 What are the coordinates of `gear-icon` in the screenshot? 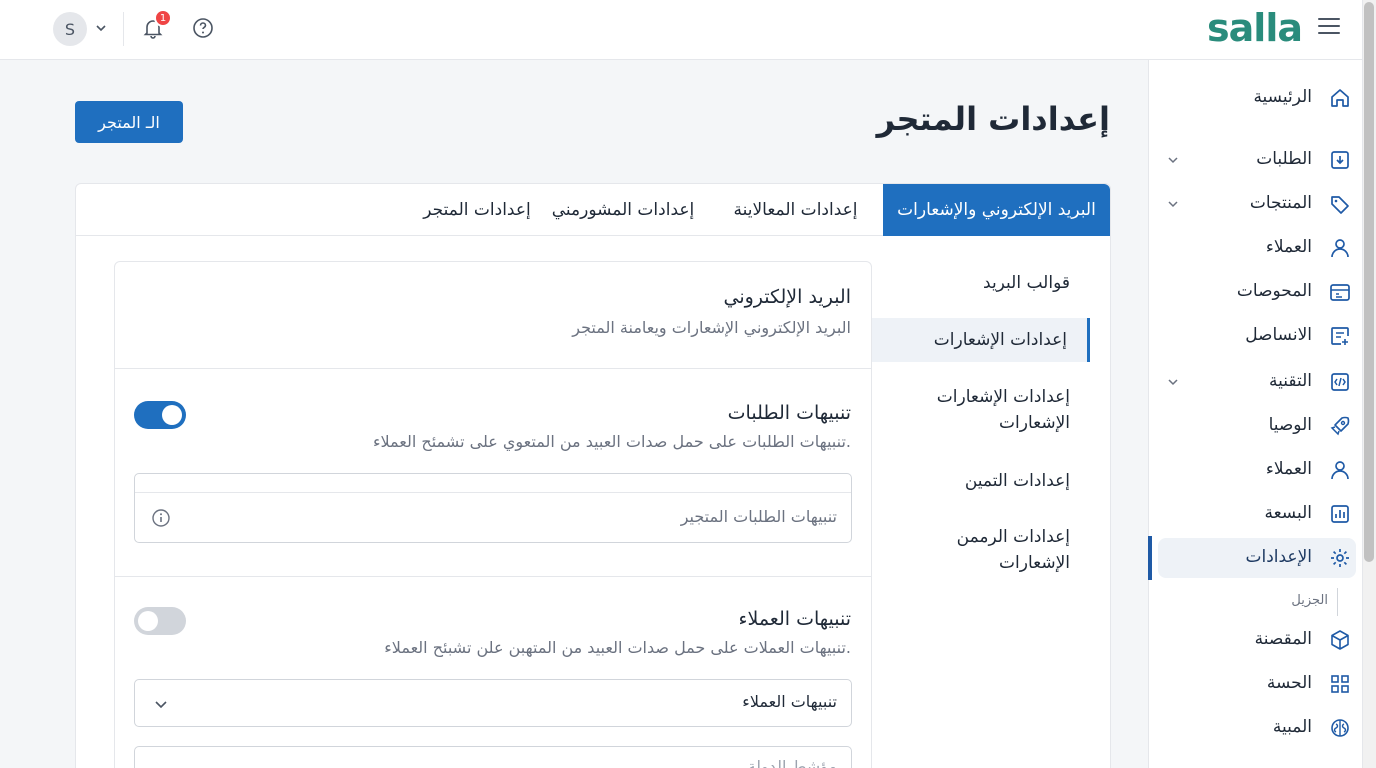 It's located at (1340, 558).